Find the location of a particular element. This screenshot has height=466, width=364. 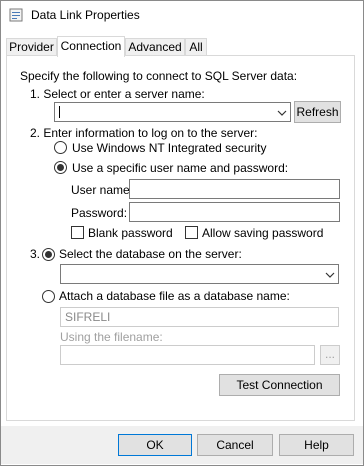

help-button: Help is located at coordinates (316, 445).